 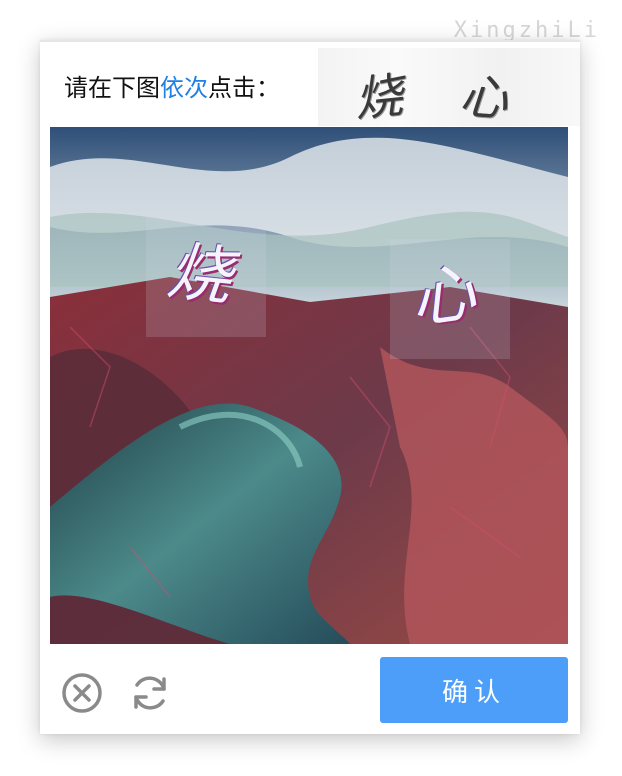 I want to click on captcha-char-2: 心, so click(x=442, y=291).